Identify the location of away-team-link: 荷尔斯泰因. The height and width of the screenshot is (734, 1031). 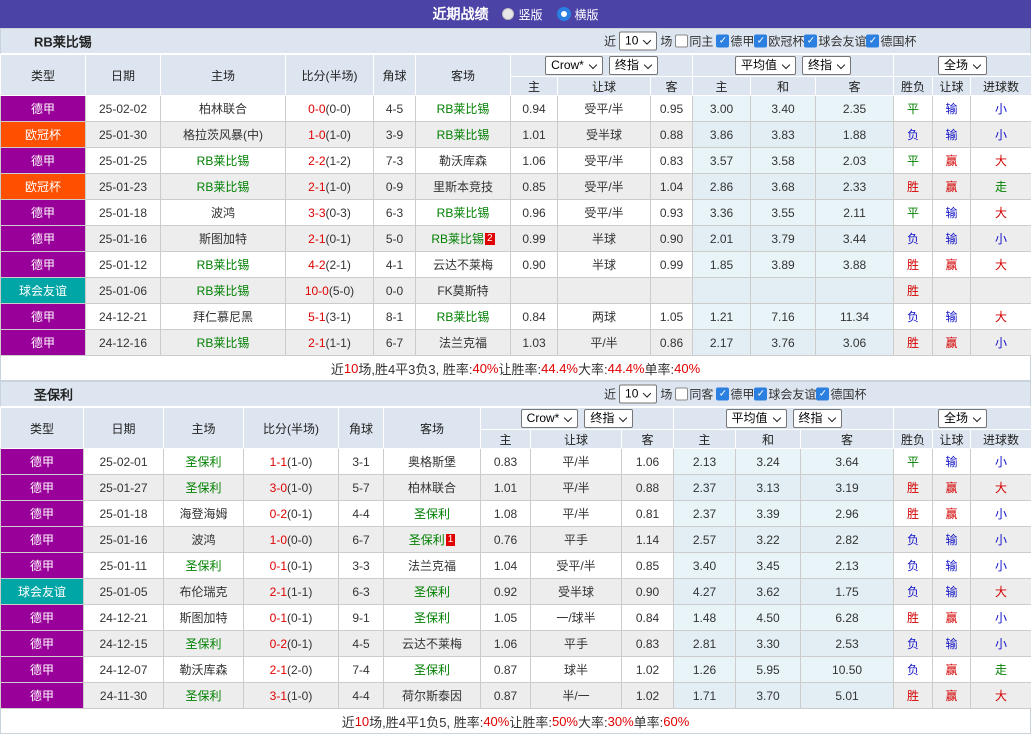
(432, 695).